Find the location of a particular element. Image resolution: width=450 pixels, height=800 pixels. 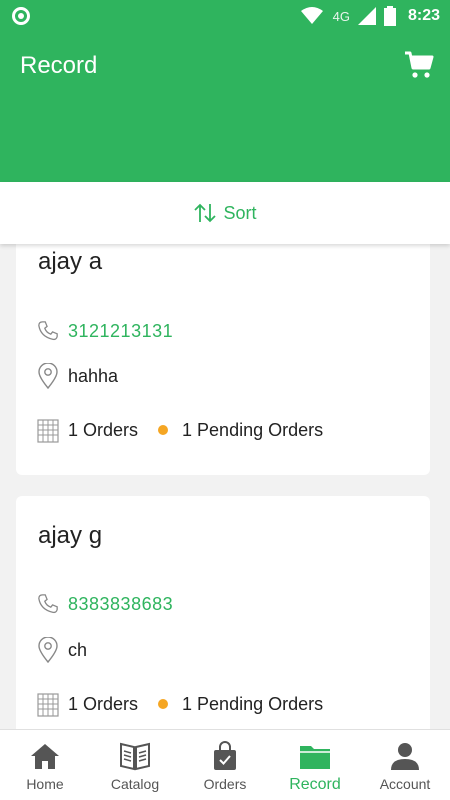

page-title: Record is located at coordinates (59, 65).